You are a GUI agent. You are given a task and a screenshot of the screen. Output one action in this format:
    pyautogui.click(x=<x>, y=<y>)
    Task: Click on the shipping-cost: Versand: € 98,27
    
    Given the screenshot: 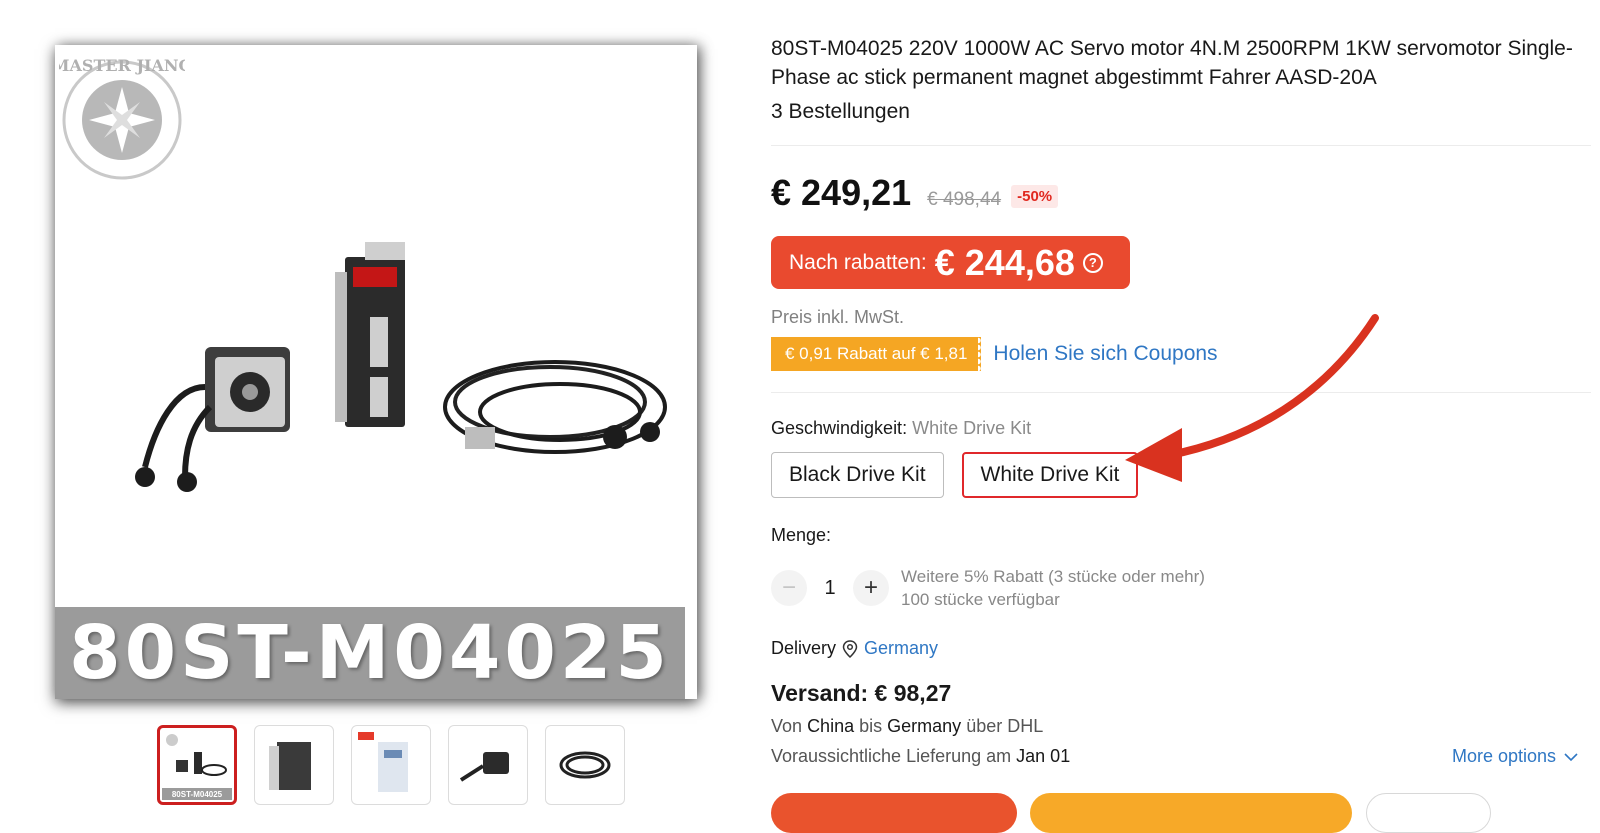 What is the action you would take?
    pyautogui.click(x=861, y=693)
    